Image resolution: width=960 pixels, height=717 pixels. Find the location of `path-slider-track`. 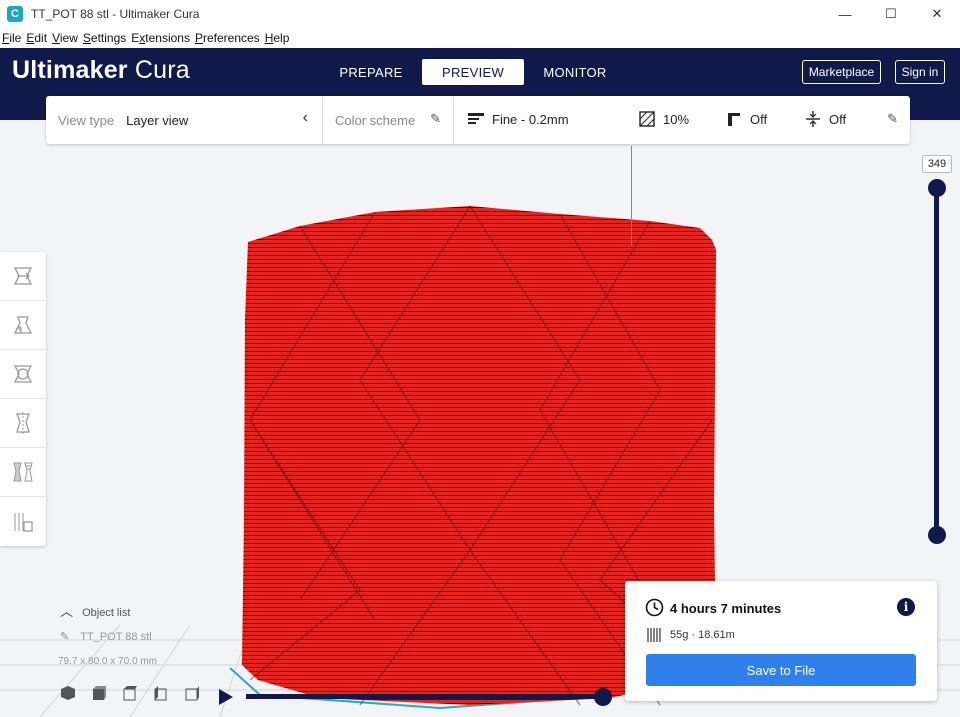

path-slider-track is located at coordinates (425, 696).